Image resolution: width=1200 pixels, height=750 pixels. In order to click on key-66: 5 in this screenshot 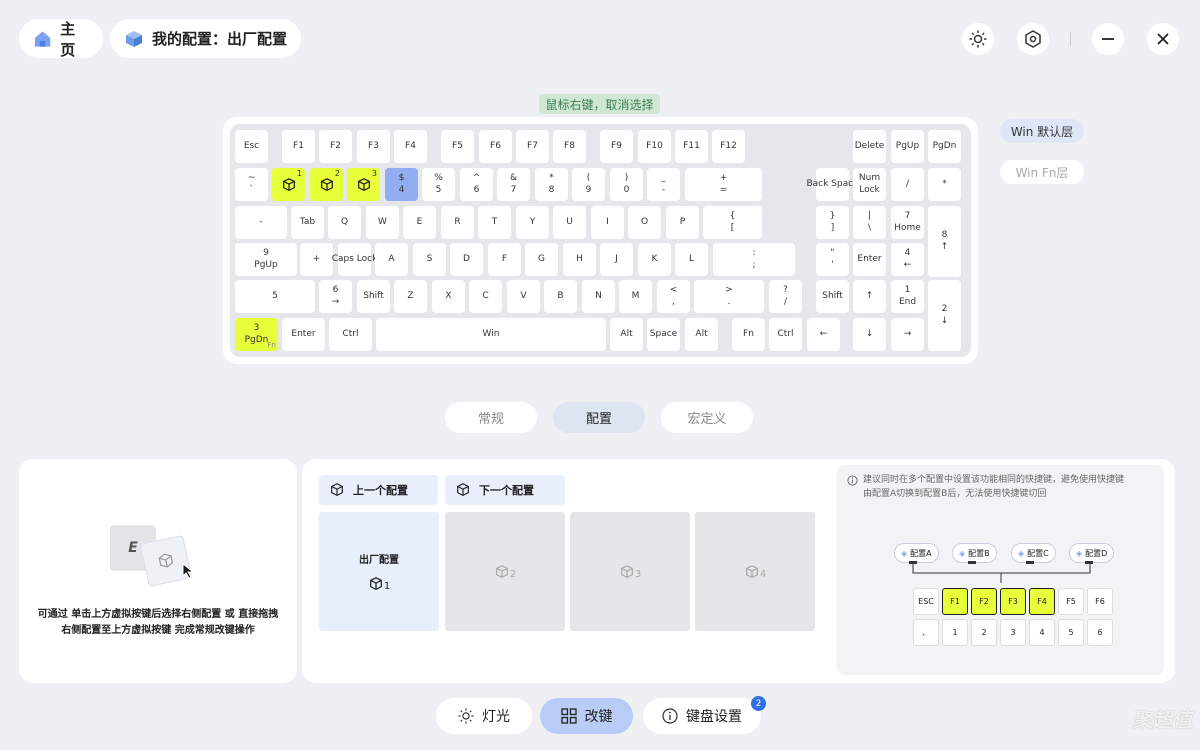, I will do `click(275, 296)`.